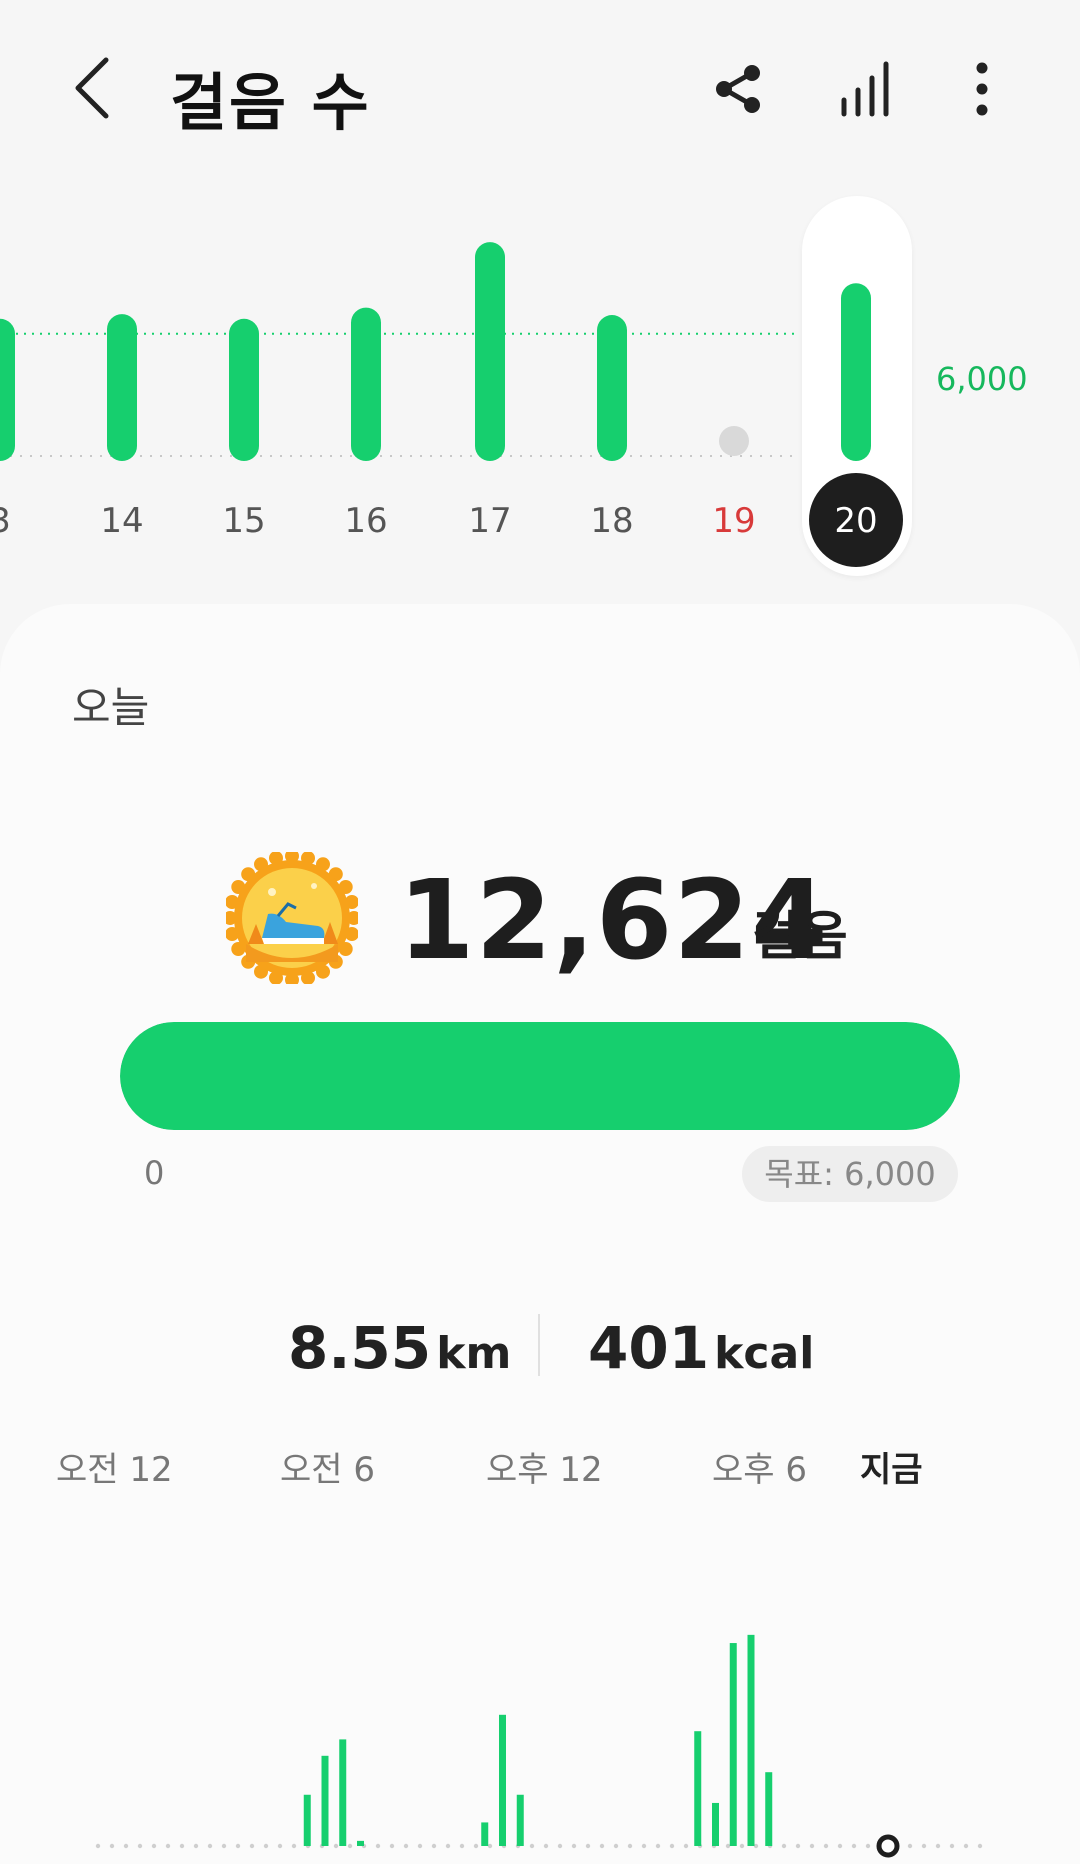 This screenshot has width=1080, height=1864. I want to click on more-options-button, so click(997, 89).